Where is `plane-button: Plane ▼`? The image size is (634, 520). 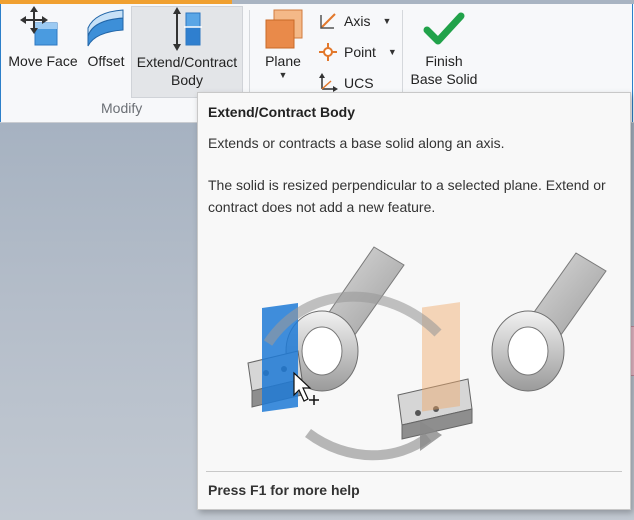 plane-button: Plane ▼ is located at coordinates (283, 52).